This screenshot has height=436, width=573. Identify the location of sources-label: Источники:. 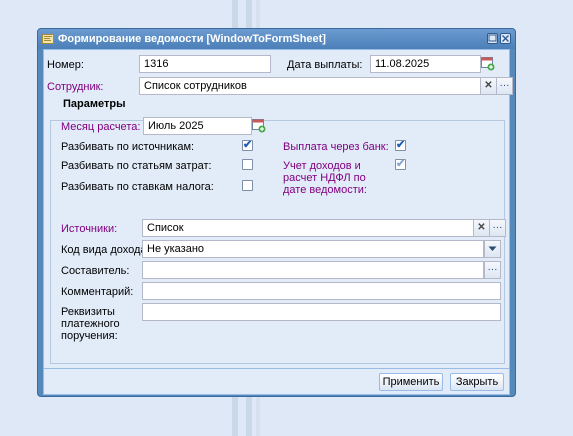
(89, 229).